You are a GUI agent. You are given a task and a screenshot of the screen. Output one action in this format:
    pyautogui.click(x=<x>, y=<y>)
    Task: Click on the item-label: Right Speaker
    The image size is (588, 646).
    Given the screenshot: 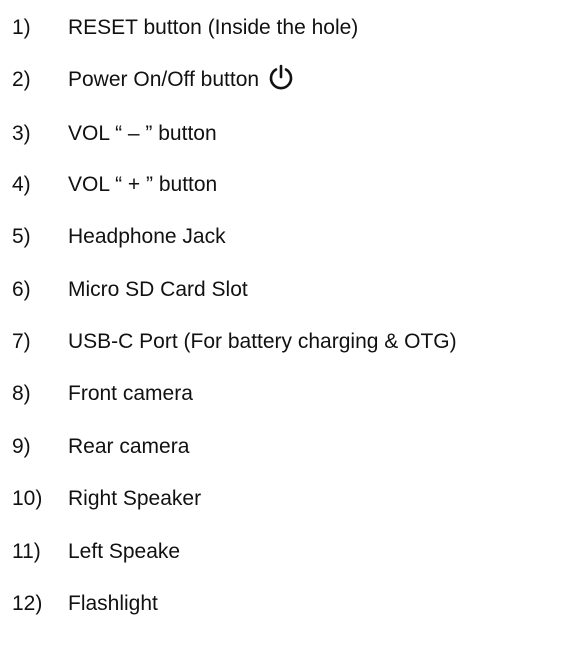 What is the action you would take?
    pyautogui.click(x=135, y=498)
    